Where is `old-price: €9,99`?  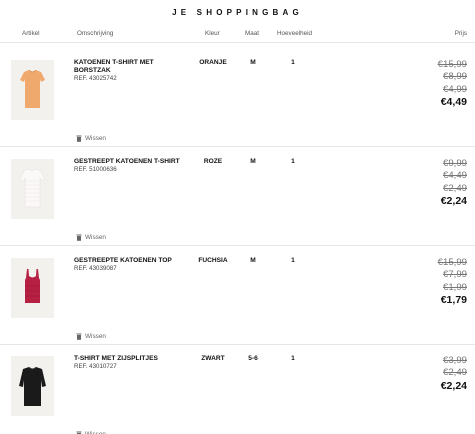 old-price: €9,99 is located at coordinates (454, 163).